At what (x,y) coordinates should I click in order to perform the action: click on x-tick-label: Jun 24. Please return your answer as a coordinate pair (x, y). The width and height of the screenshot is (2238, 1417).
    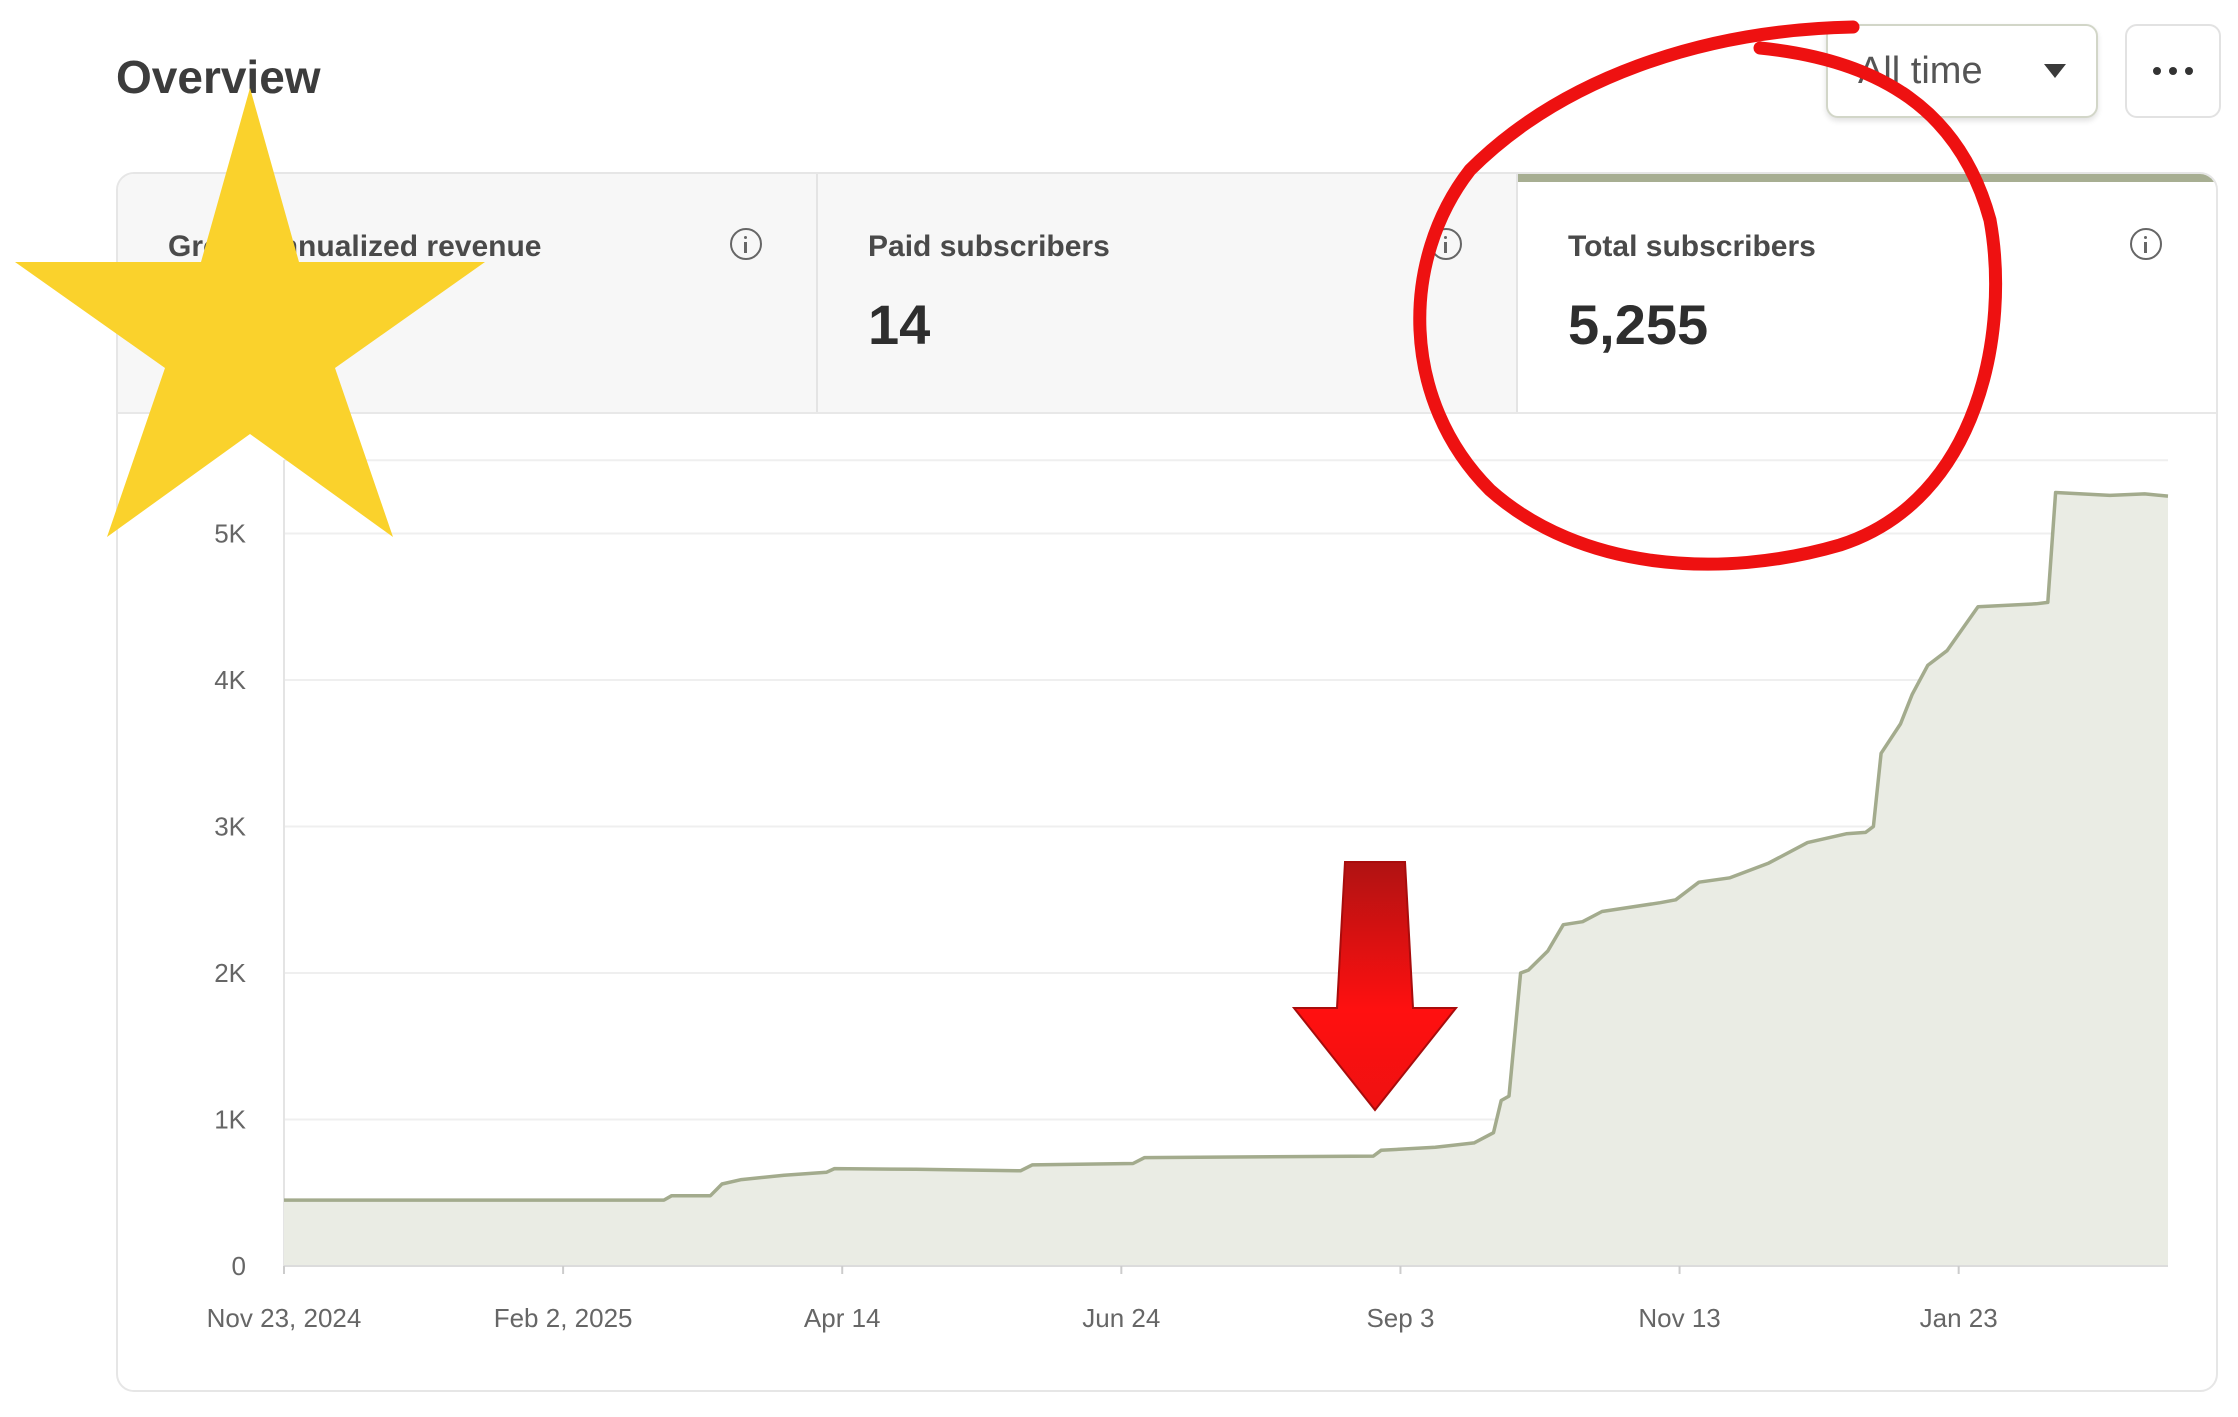
    Looking at the image, I should click on (1121, 1318).